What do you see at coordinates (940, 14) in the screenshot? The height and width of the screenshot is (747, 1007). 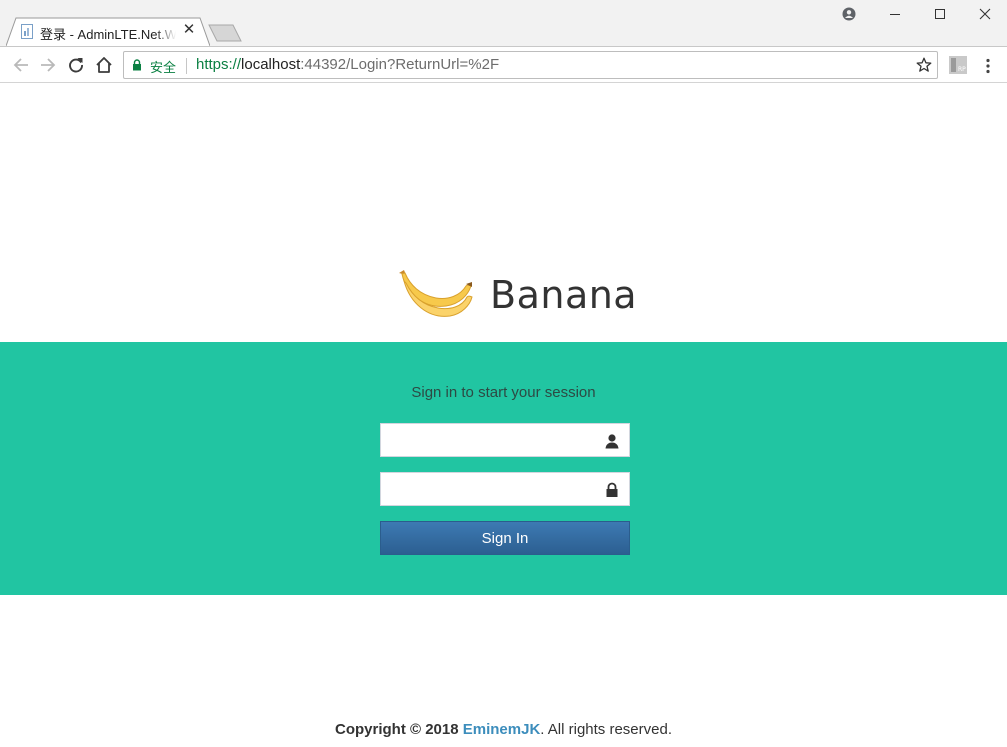 I see `maximize-icon` at bounding box center [940, 14].